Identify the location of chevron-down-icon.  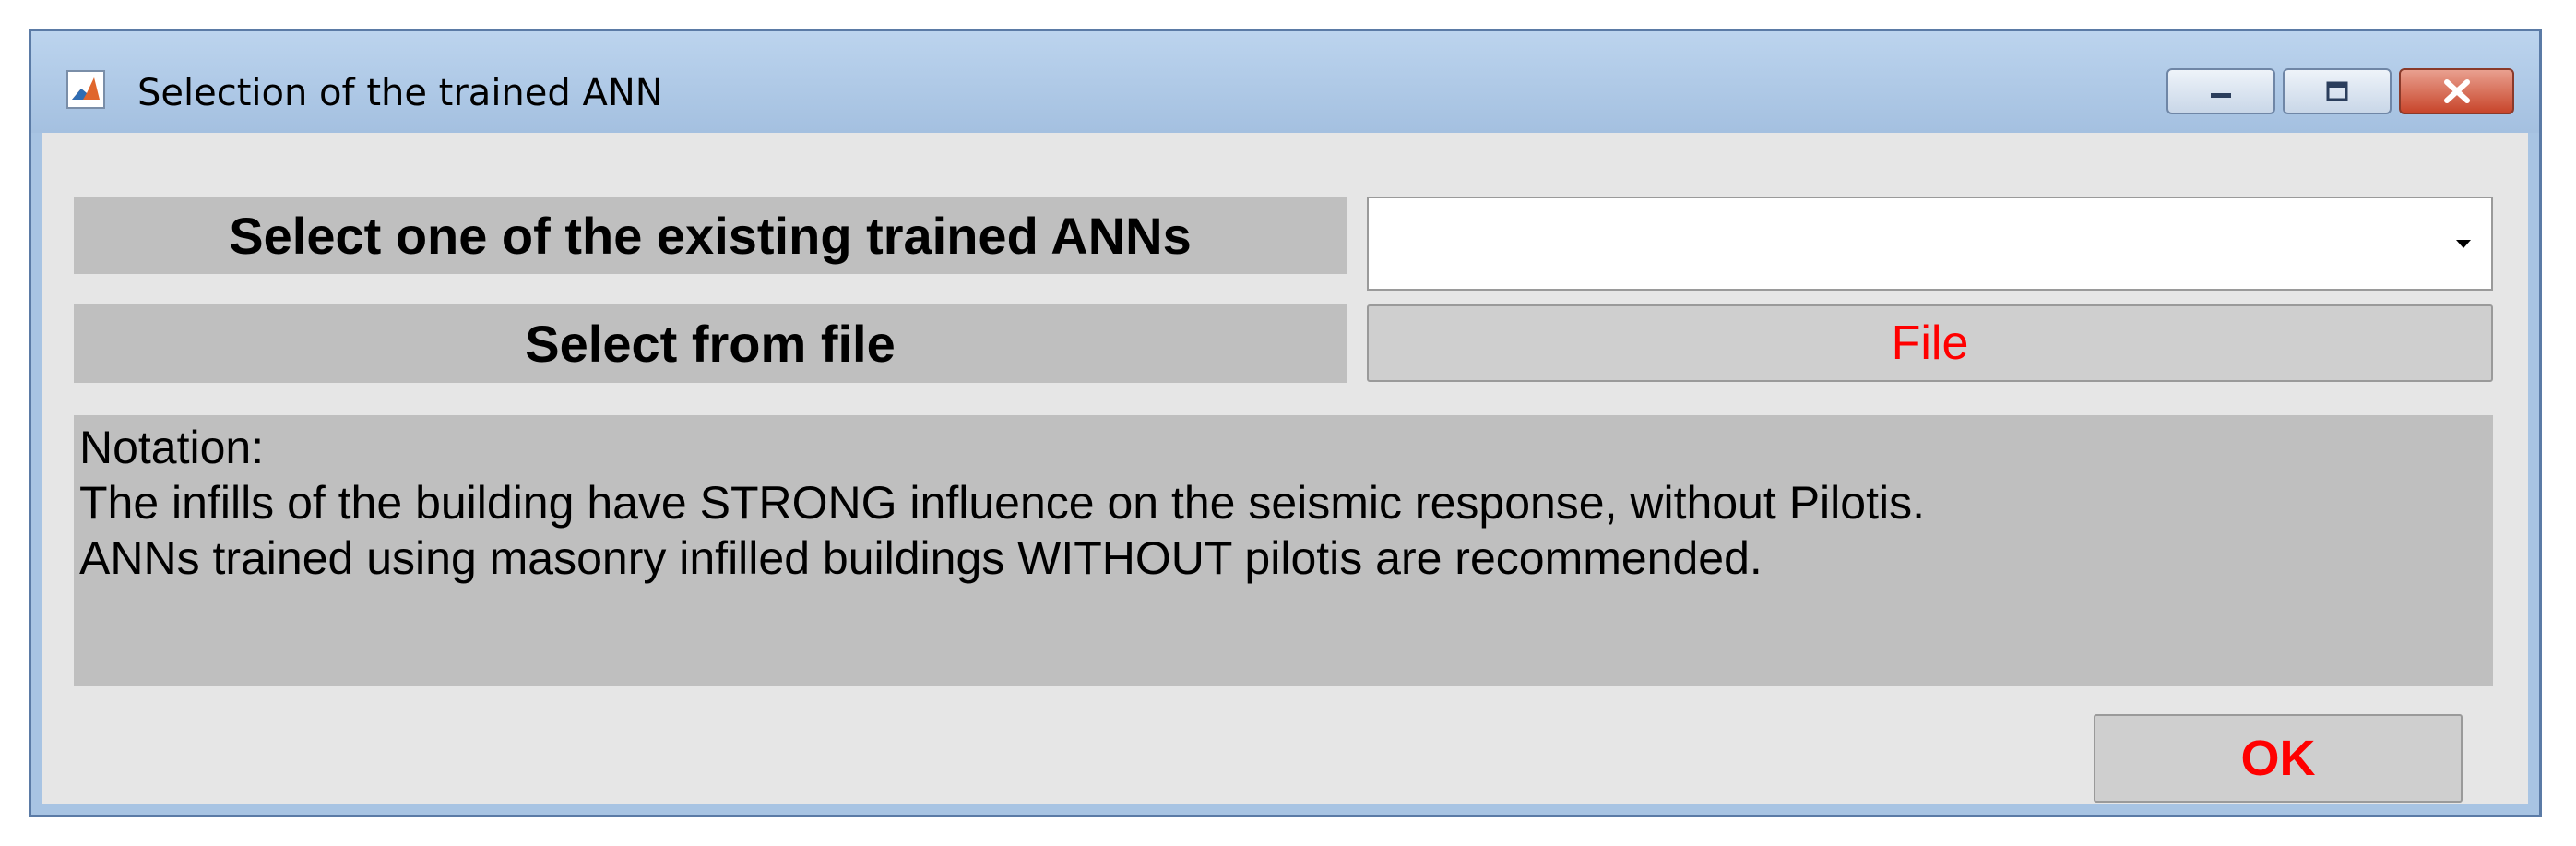
(2463, 244).